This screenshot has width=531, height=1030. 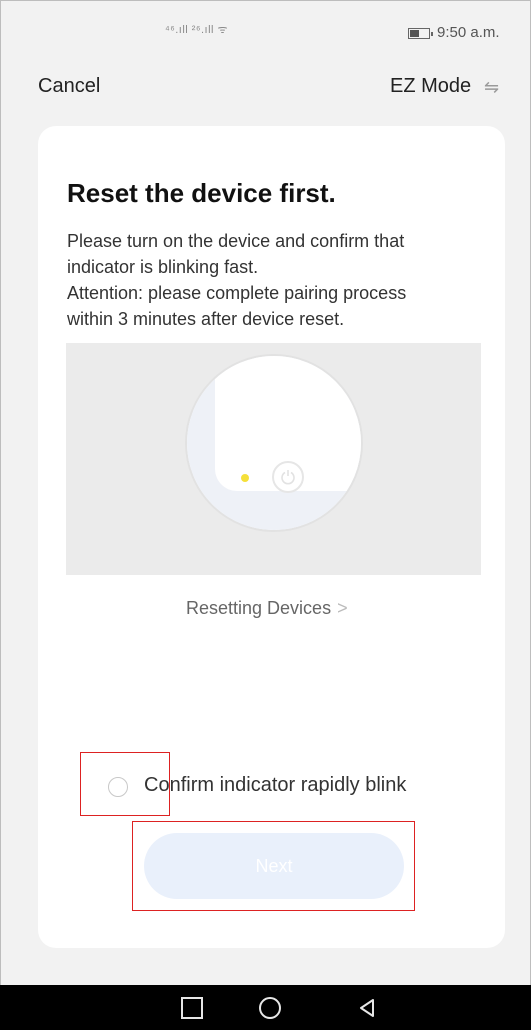 I want to click on device-illustration, so click(x=274, y=443).